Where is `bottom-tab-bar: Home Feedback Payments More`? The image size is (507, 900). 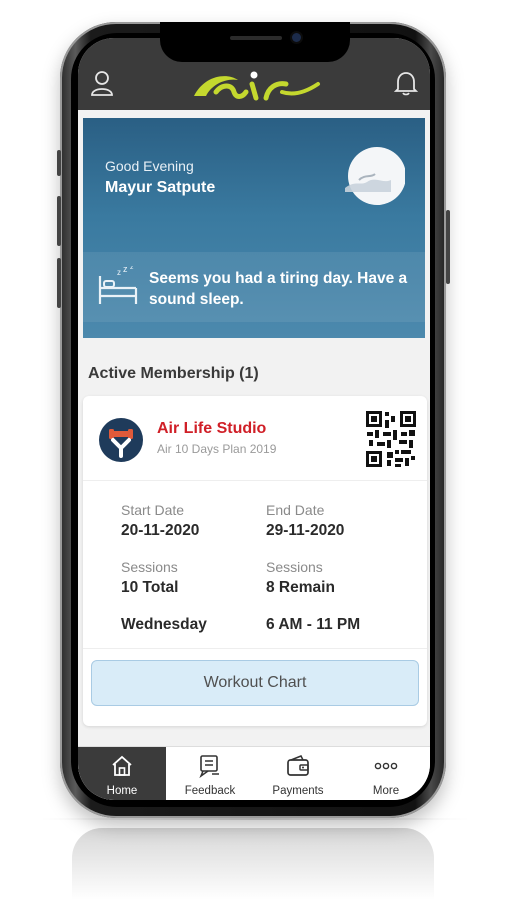 bottom-tab-bar: Home Feedback Payments More is located at coordinates (254, 773).